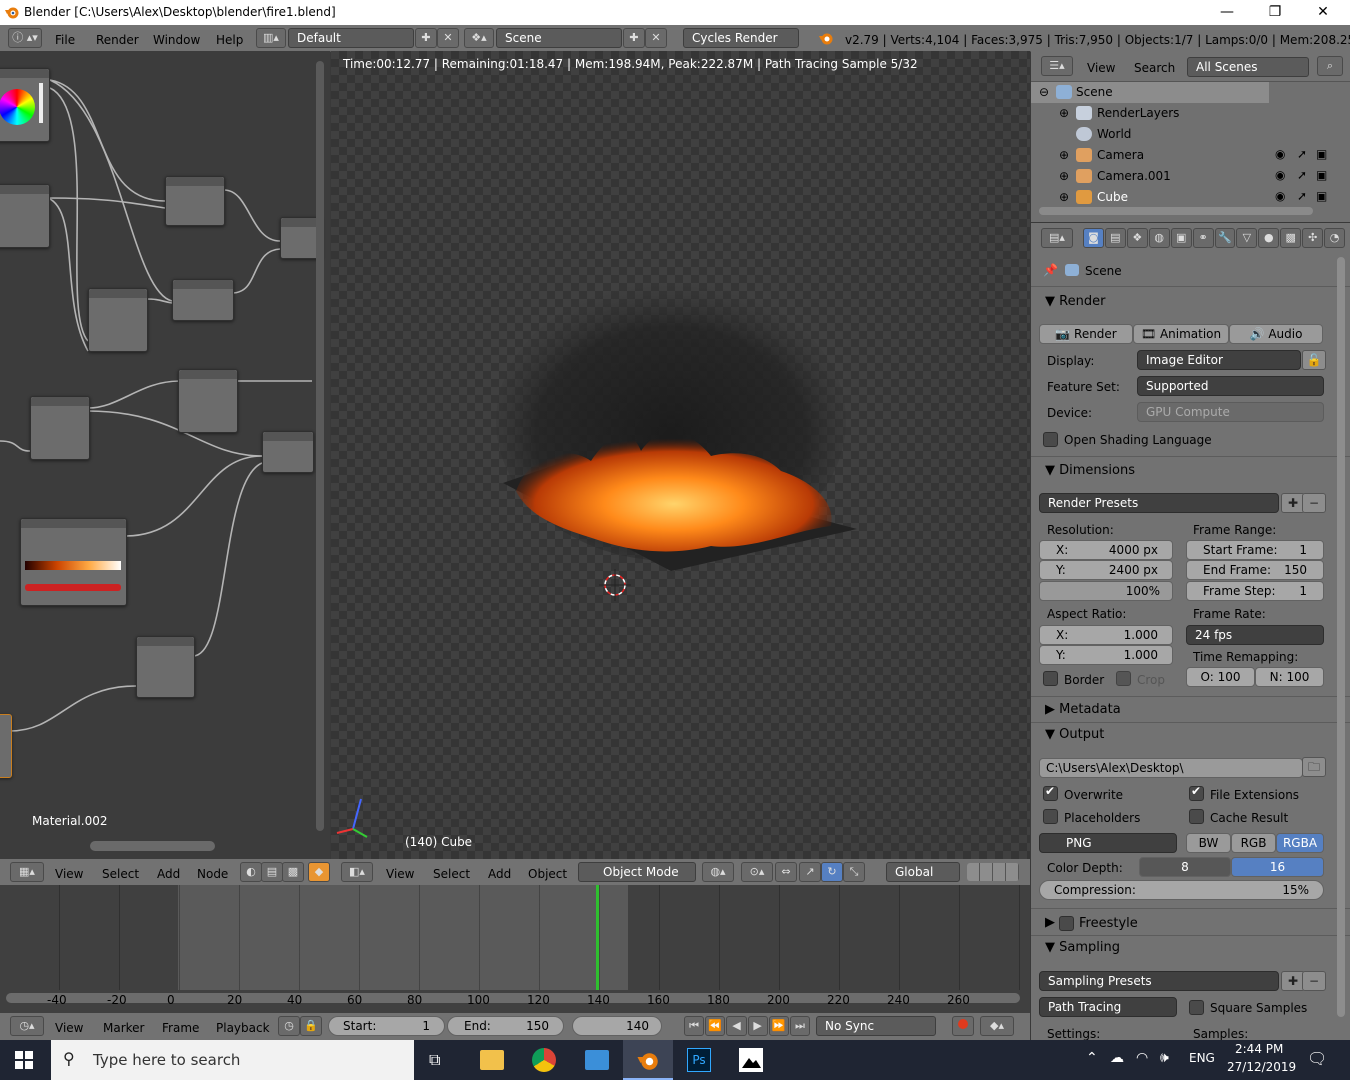 The width and height of the screenshot is (1350, 1080). What do you see at coordinates (1159, 981) in the screenshot?
I see `sampling-presets-select: Sampling Presets` at bounding box center [1159, 981].